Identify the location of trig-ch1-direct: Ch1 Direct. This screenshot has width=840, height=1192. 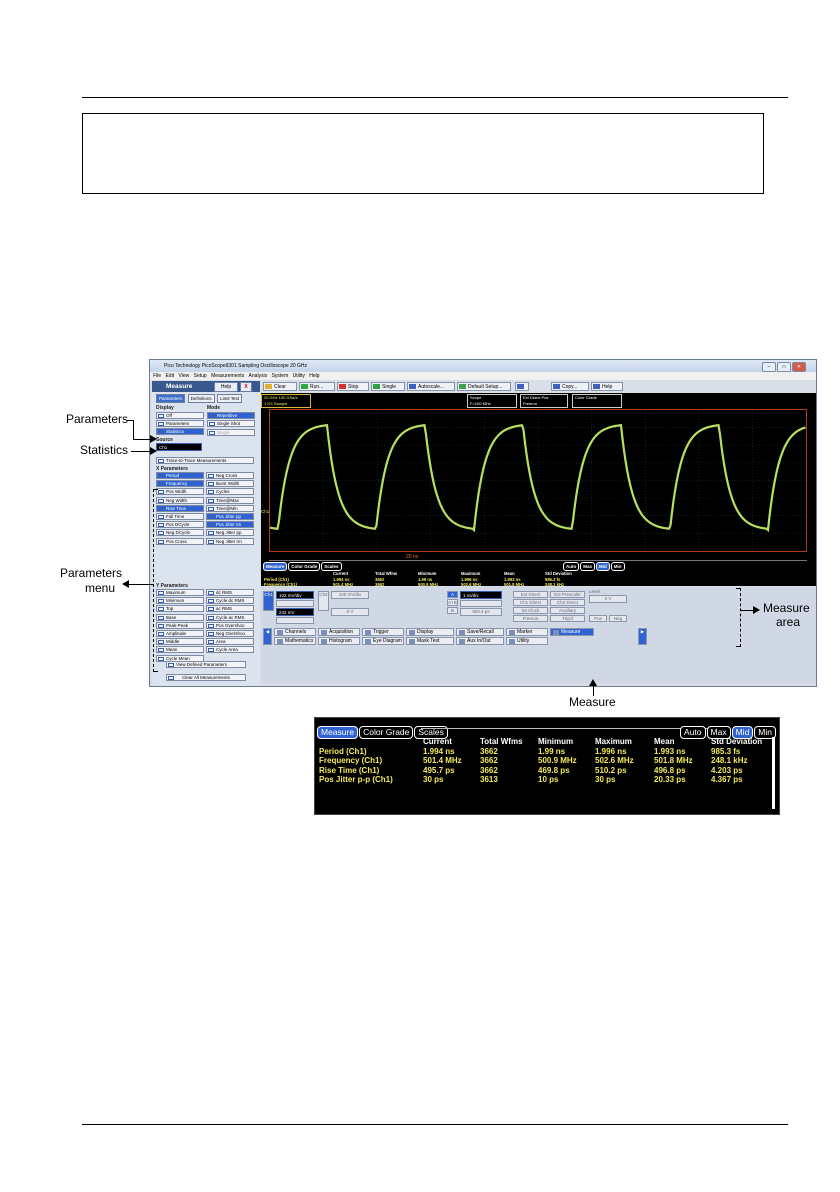
(530, 602).